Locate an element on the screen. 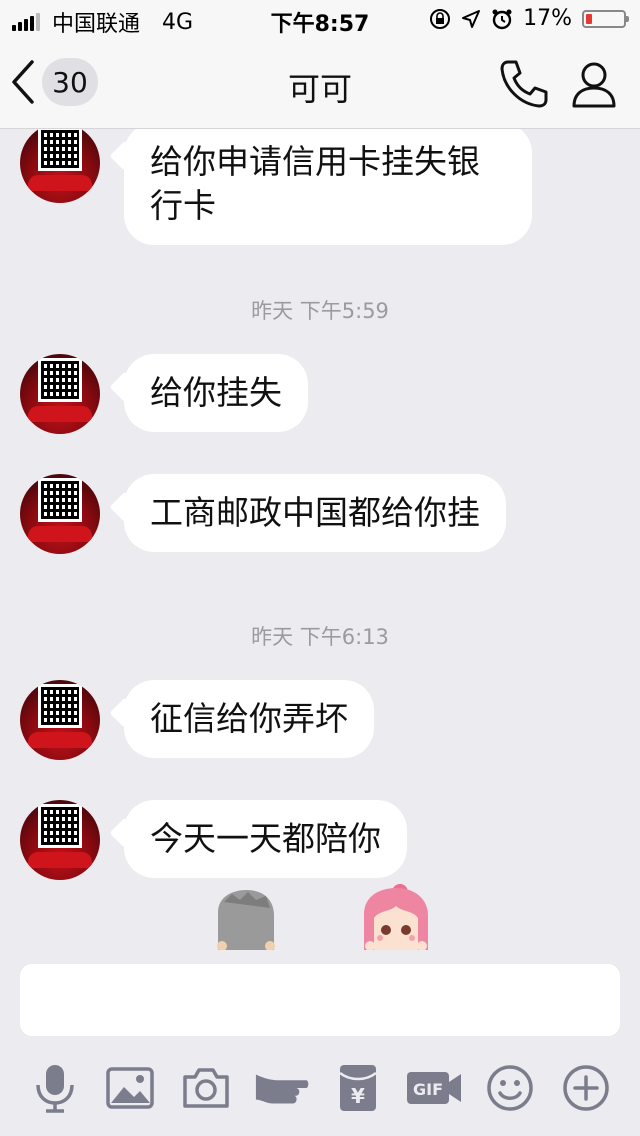 This screenshot has width=640, height=1136. message-row: 工商邮政中国都给你挂 is located at coordinates (263, 514).